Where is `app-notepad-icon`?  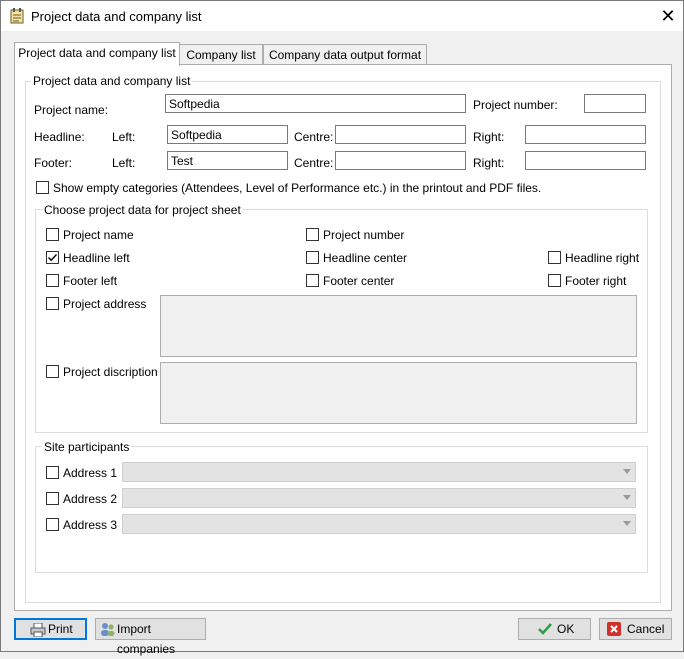
app-notepad-icon is located at coordinates (17, 16).